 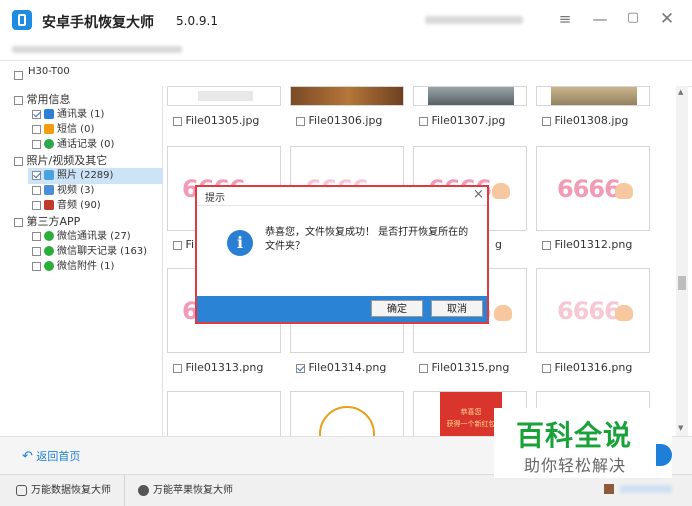 What do you see at coordinates (49, 205) in the screenshot?
I see `audio-icon` at bounding box center [49, 205].